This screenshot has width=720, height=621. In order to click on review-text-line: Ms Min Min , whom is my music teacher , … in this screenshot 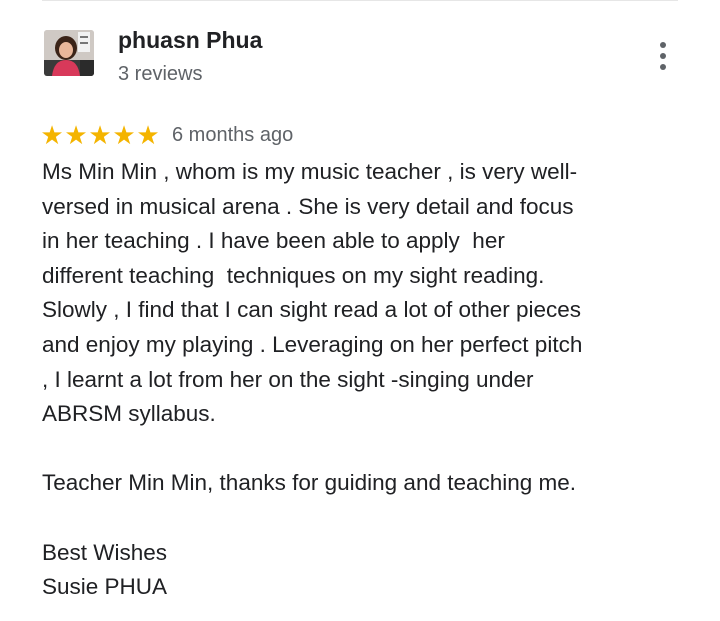, I will do `click(310, 171)`.